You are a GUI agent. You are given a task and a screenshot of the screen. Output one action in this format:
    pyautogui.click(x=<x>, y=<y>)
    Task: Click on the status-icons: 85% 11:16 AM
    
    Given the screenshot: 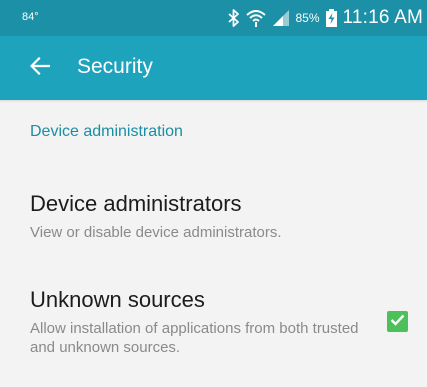 What is the action you would take?
    pyautogui.click(x=327, y=18)
    